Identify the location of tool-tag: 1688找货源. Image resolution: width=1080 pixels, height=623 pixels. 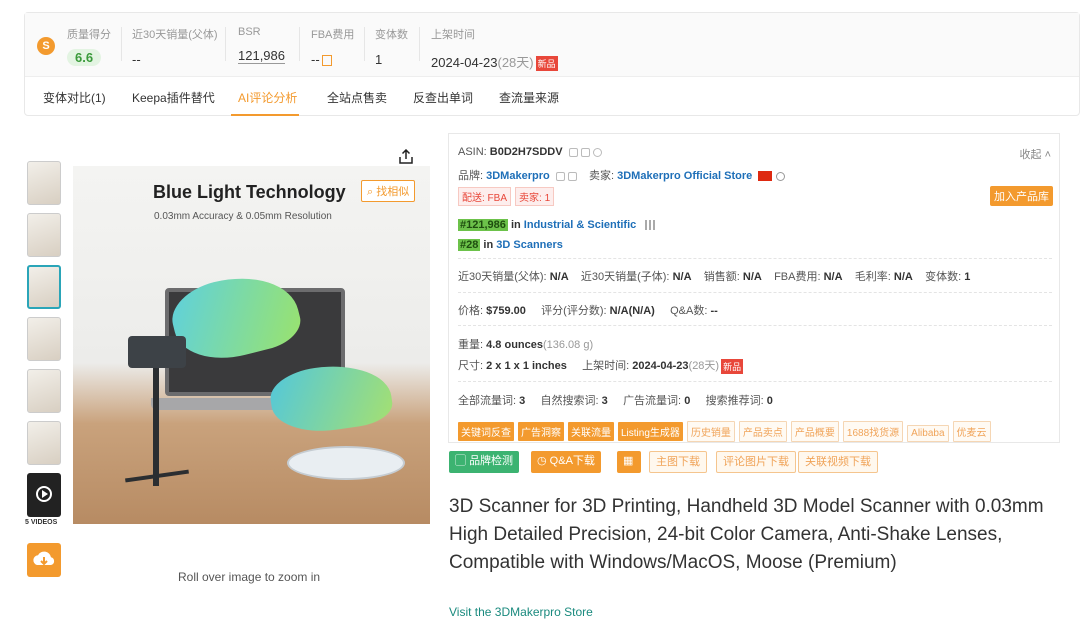
(873, 431).